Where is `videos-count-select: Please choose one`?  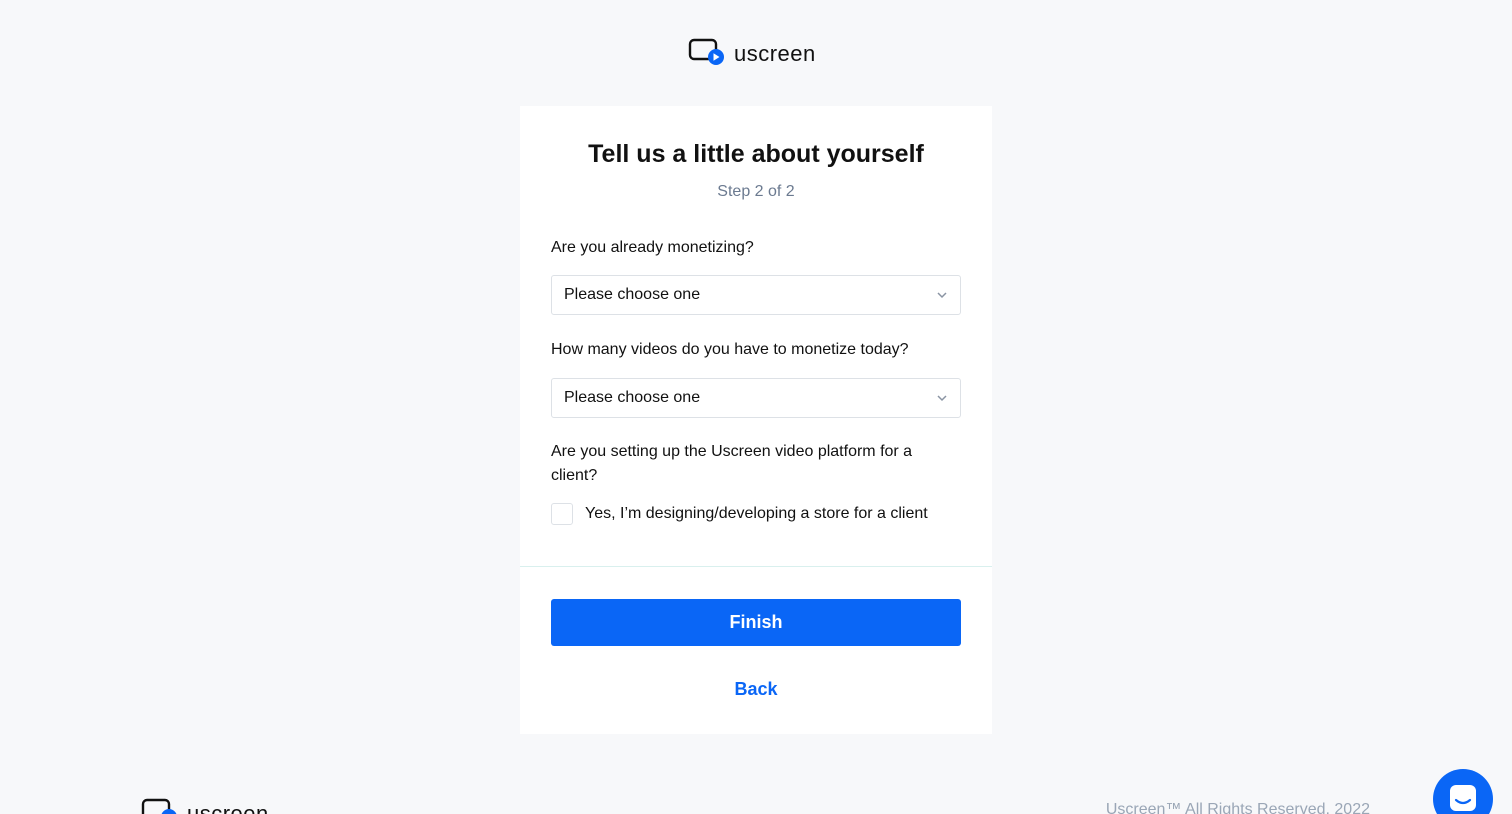 videos-count-select: Please choose one is located at coordinates (756, 398).